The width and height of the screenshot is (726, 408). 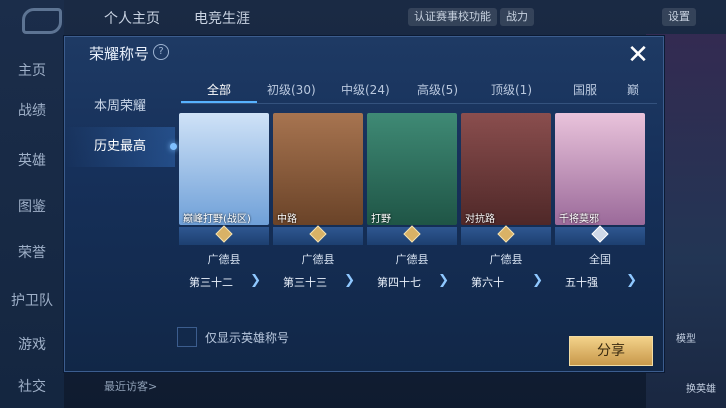 I want to click on title-card-name: 千将莫邪, so click(x=579, y=219).